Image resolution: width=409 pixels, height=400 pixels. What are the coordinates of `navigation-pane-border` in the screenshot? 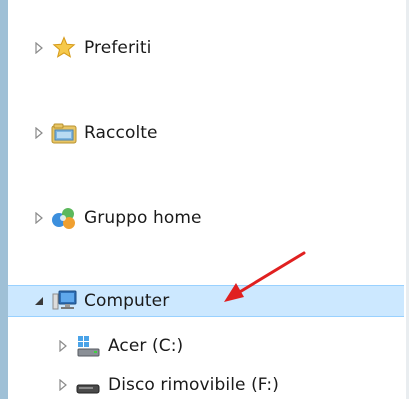 It's located at (4, 199).